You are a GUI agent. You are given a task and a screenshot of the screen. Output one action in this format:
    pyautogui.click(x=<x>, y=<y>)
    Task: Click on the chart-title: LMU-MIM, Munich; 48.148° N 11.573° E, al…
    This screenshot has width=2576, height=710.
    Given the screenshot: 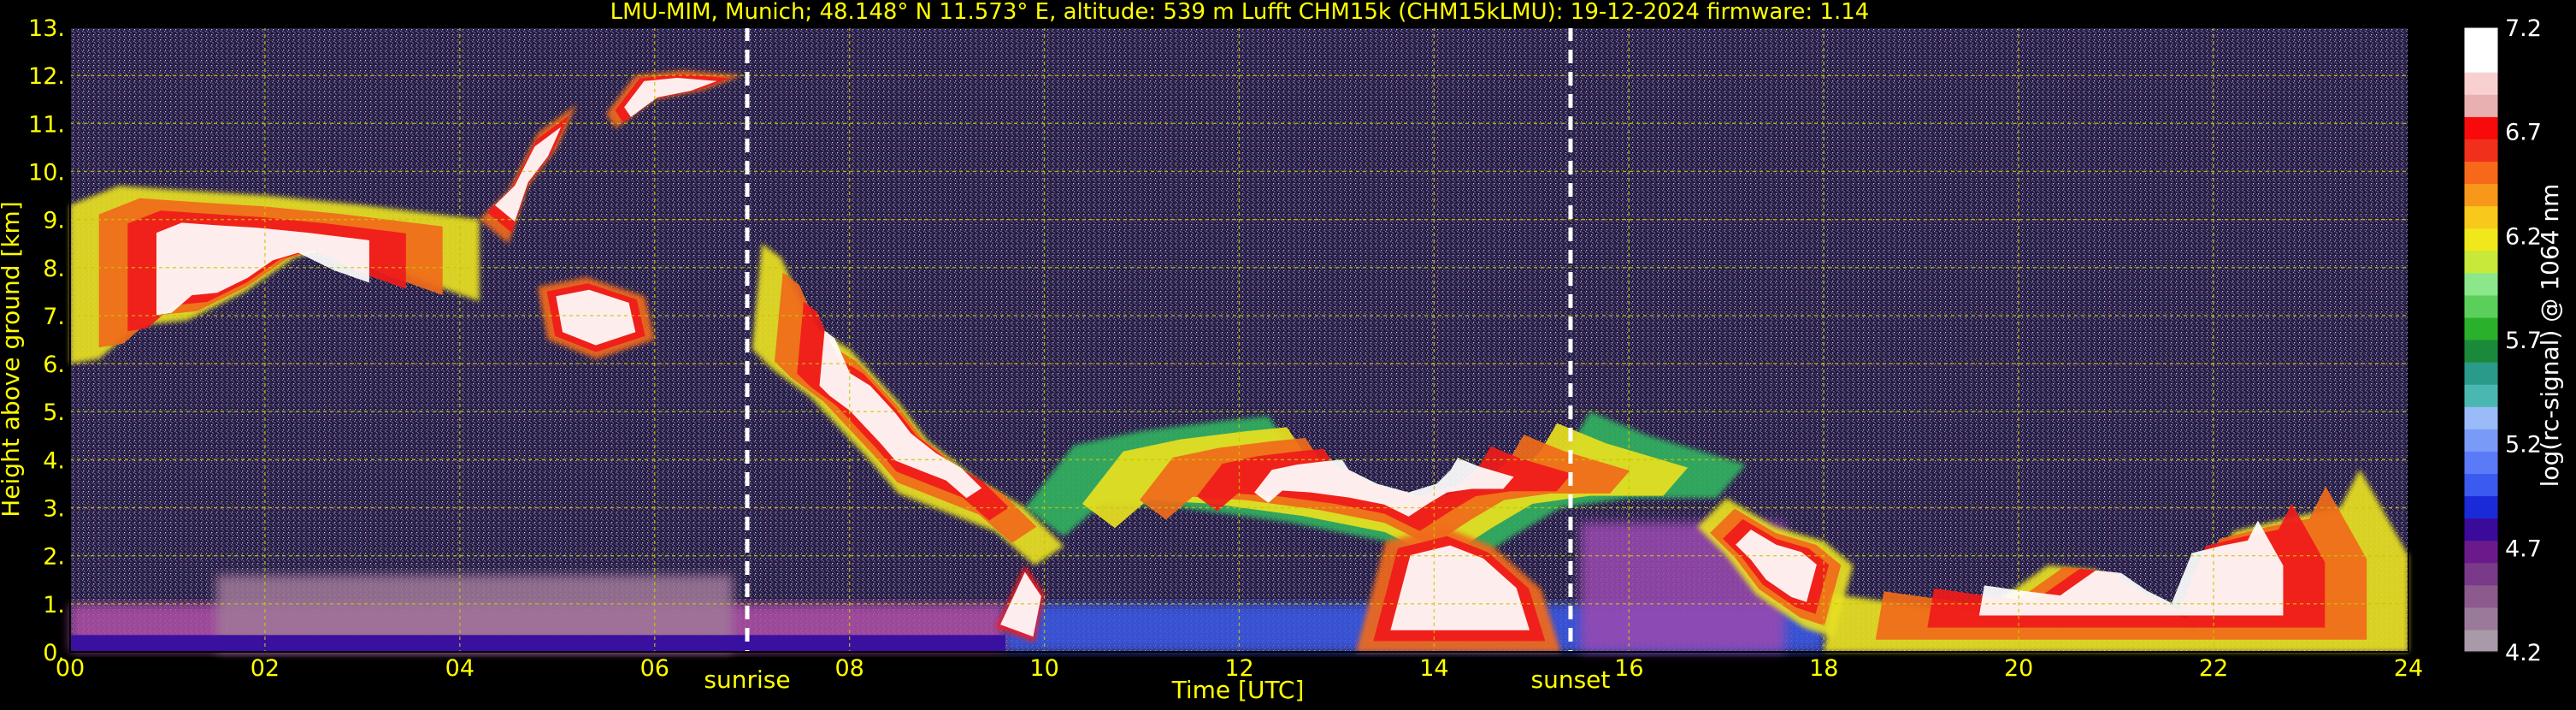 What is the action you would take?
    pyautogui.click(x=1240, y=12)
    